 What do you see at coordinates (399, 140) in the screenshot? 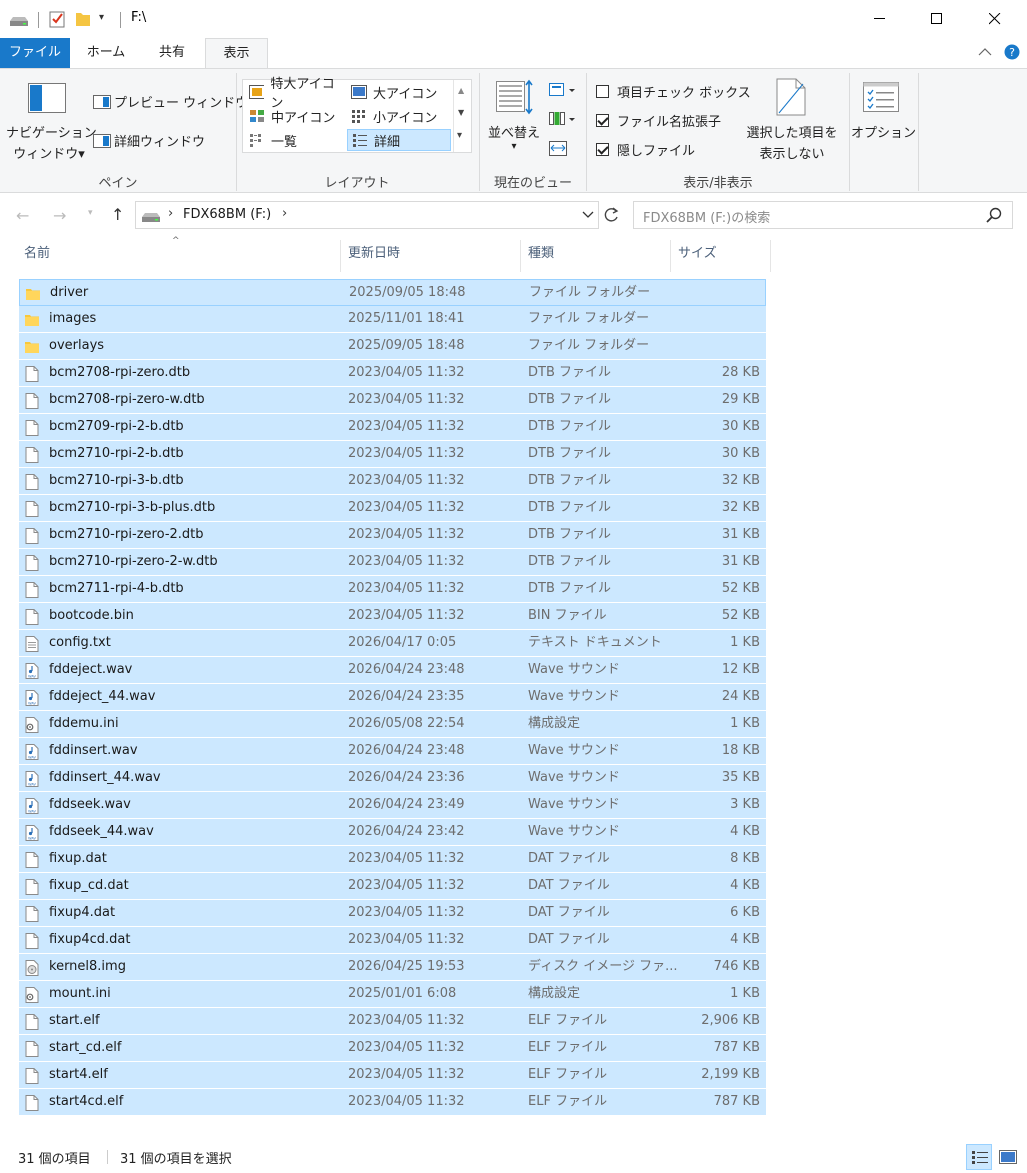
I see `layout-details: 詳細` at bounding box center [399, 140].